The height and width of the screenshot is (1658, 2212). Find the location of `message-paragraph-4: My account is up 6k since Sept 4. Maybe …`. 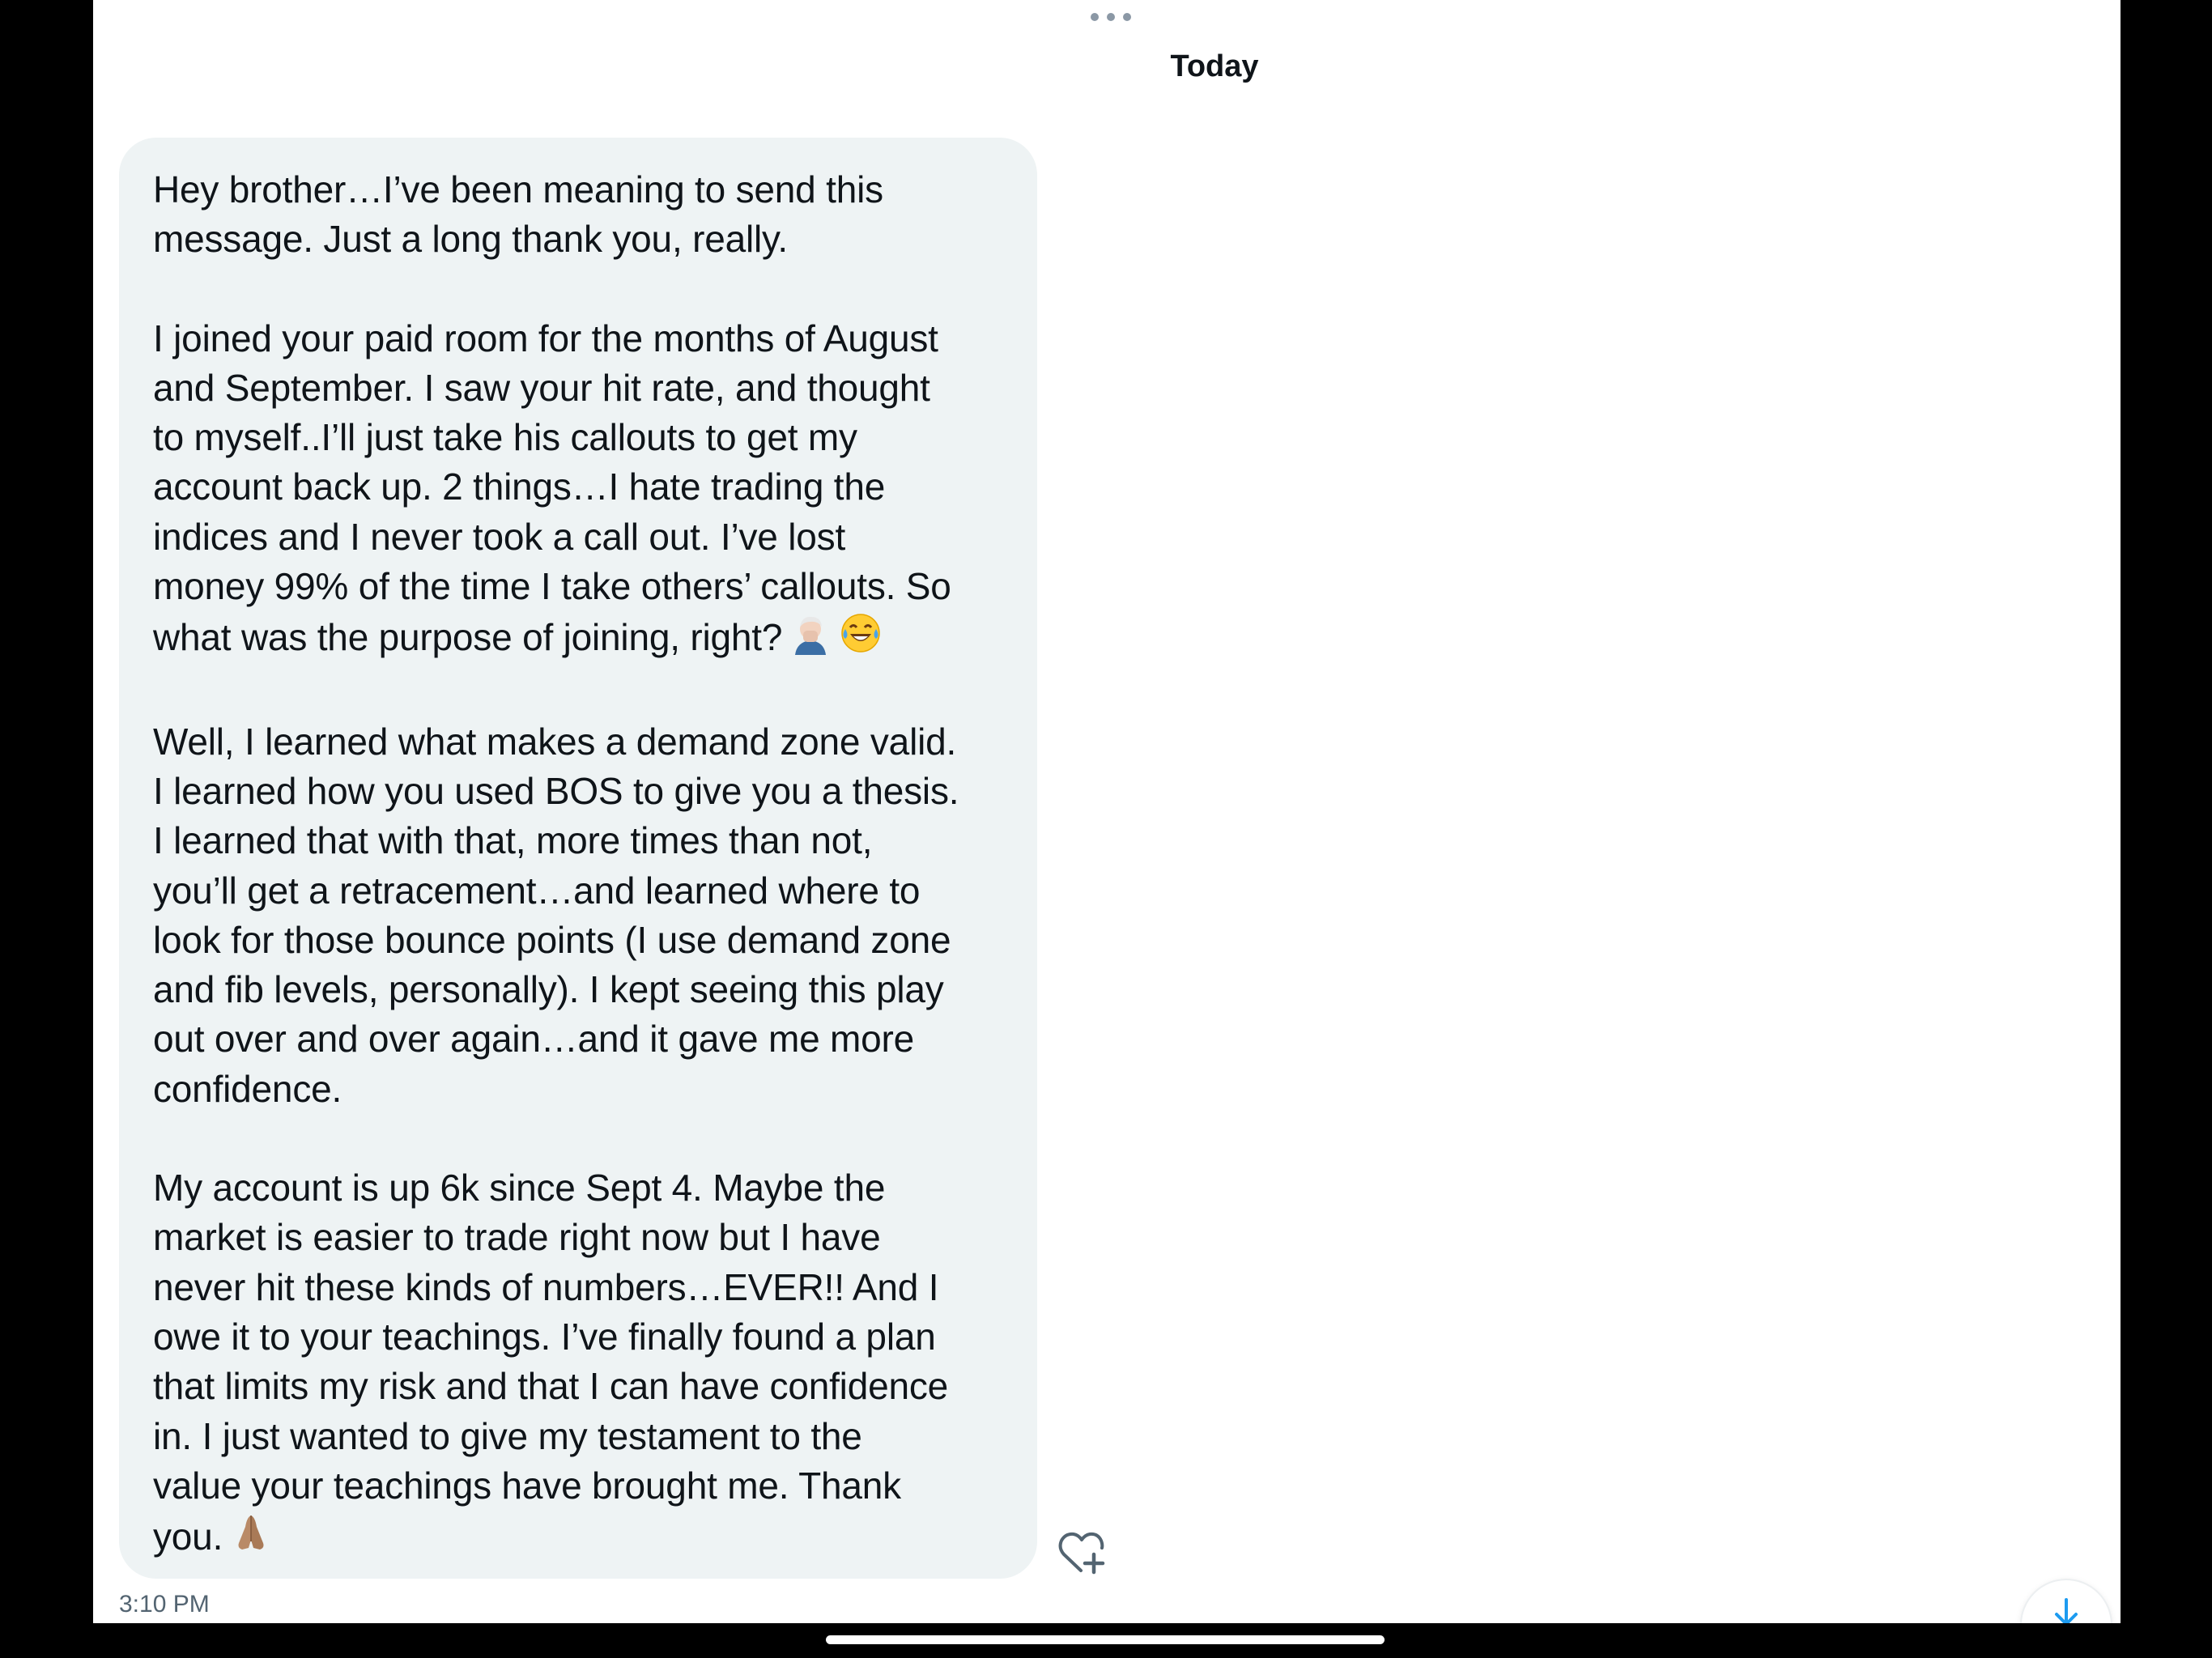

message-paragraph-4: My account is up 6k since Sept 4. Maybe … is located at coordinates (578, 1365).